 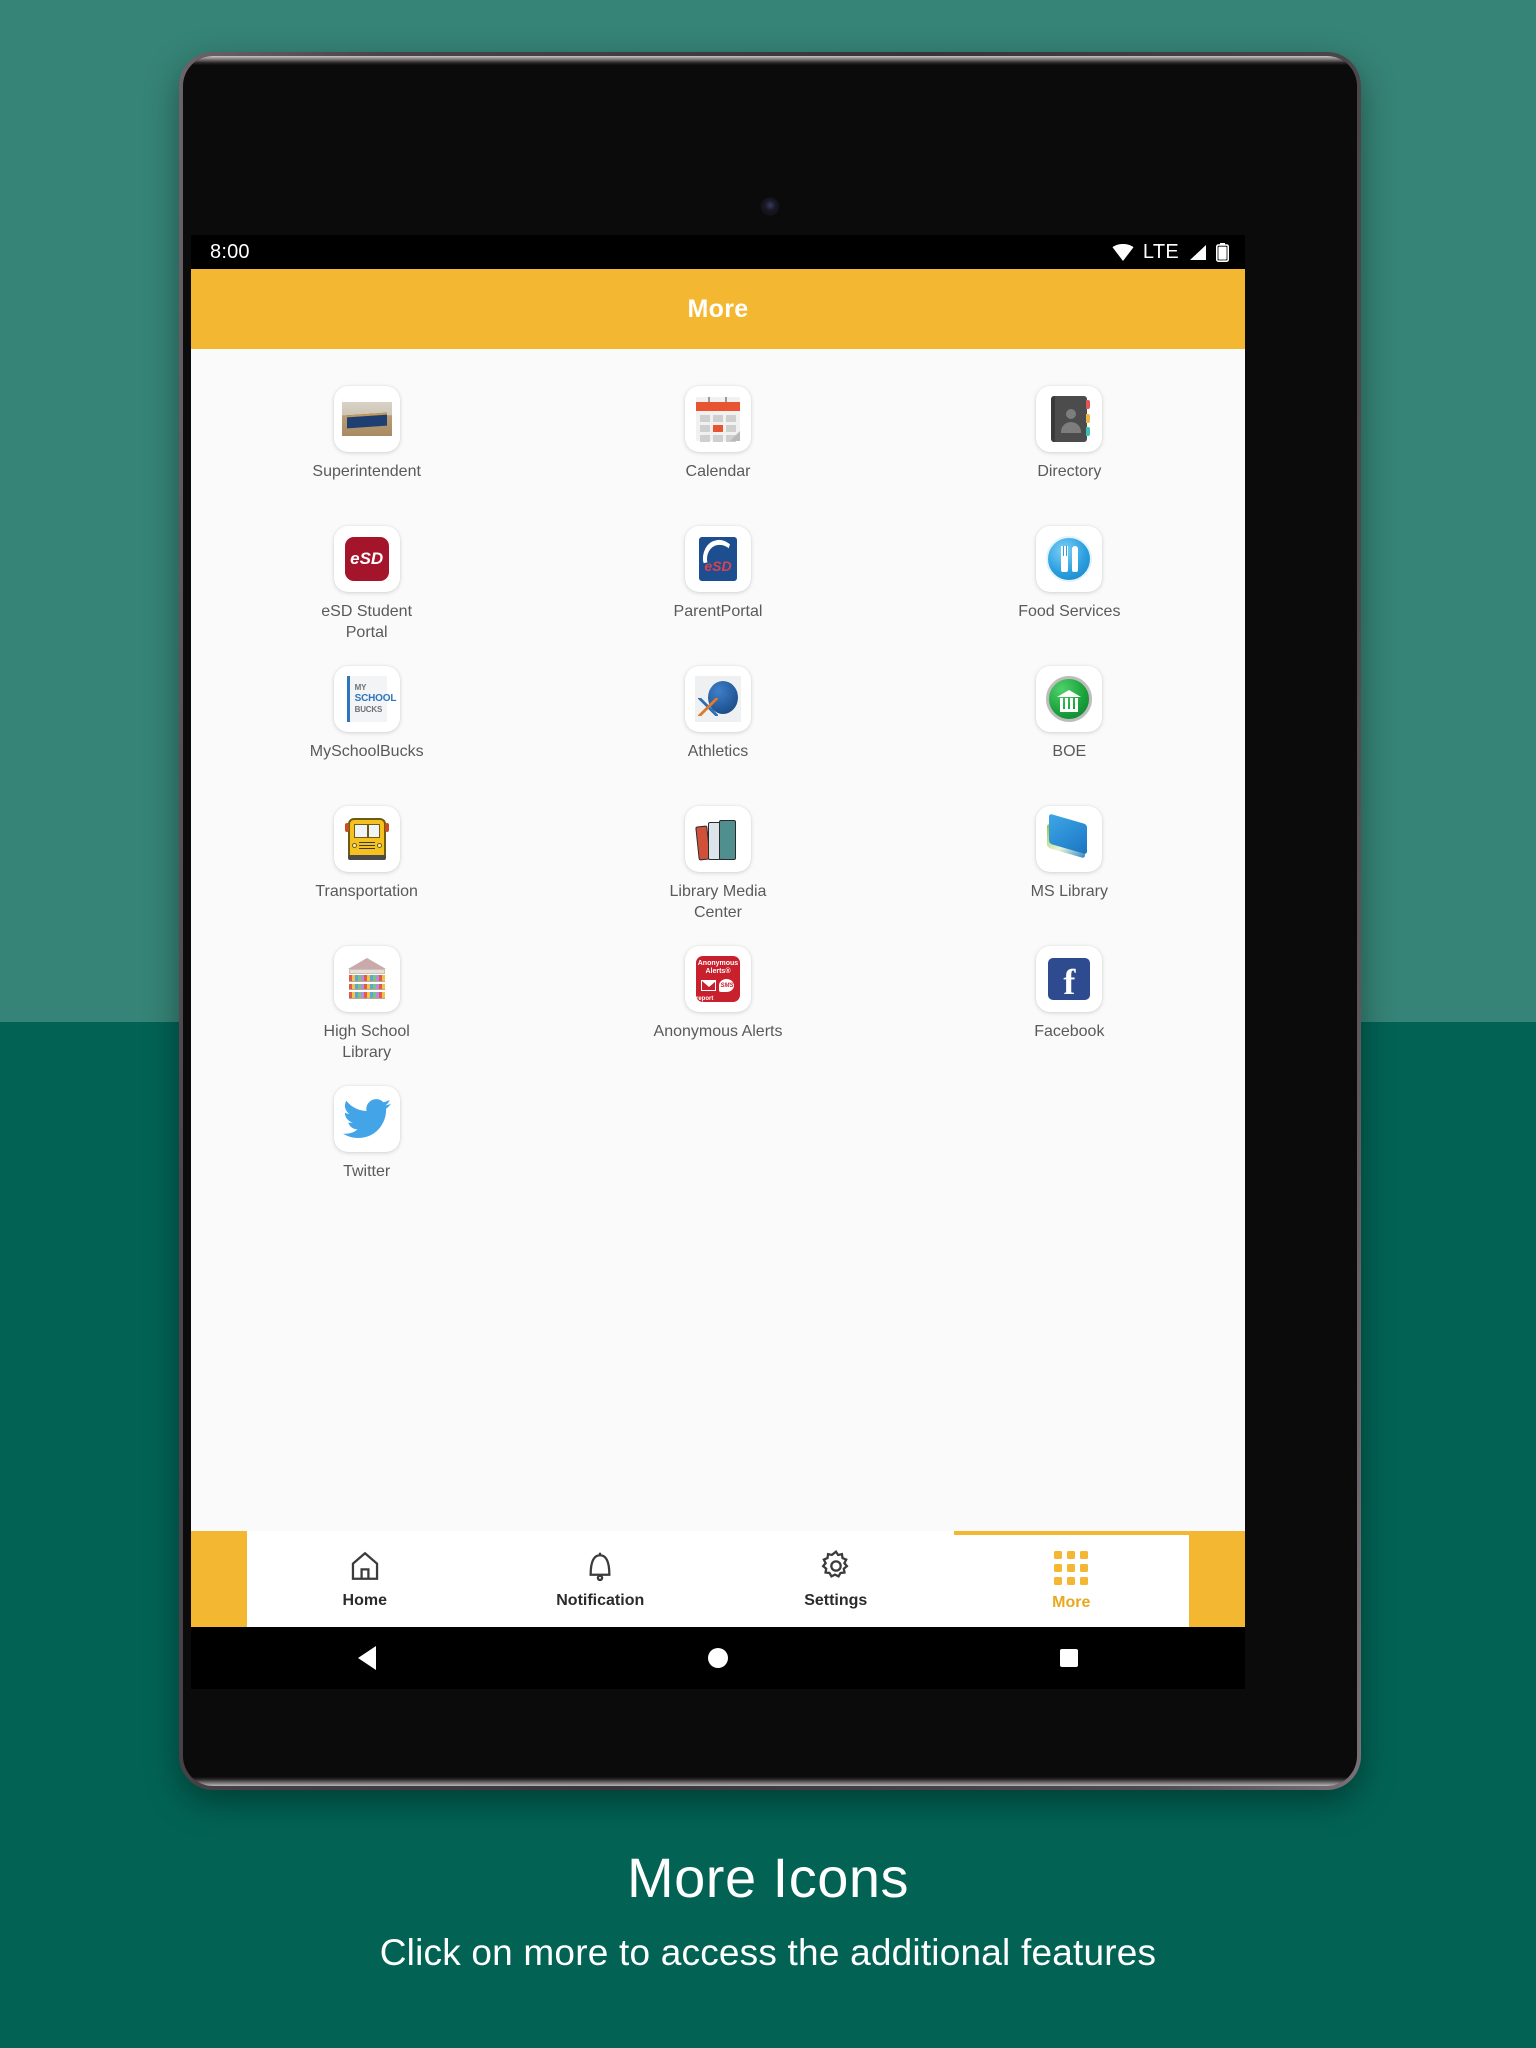 What do you see at coordinates (768, 1877) in the screenshot?
I see `caption-title: More Icons` at bounding box center [768, 1877].